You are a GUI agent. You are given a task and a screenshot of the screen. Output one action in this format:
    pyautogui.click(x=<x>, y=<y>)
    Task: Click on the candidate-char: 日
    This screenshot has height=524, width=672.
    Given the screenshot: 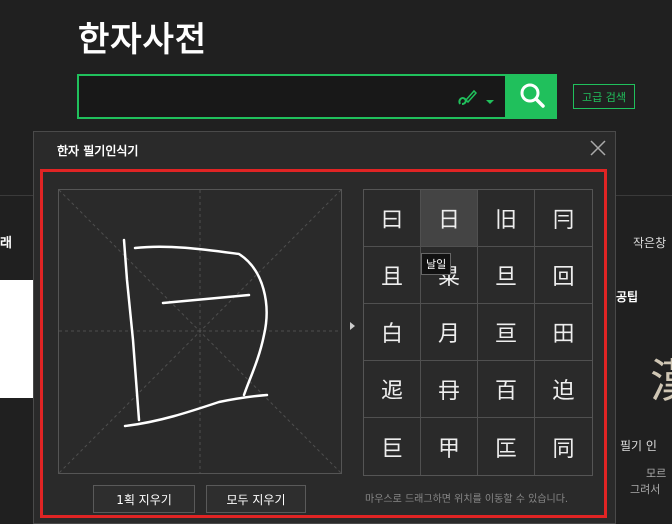 What is the action you would take?
    pyautogui.click(x=449, y=218)
    